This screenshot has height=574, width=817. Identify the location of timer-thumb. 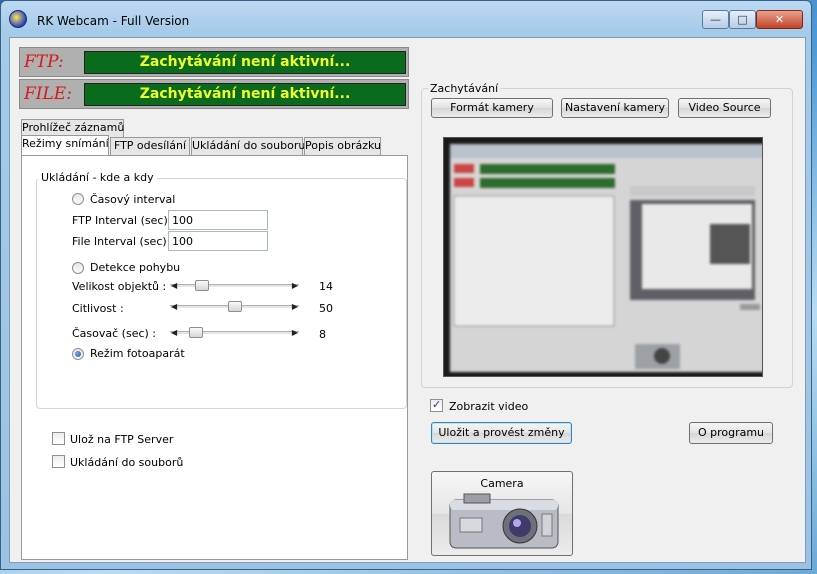
(196, 332).